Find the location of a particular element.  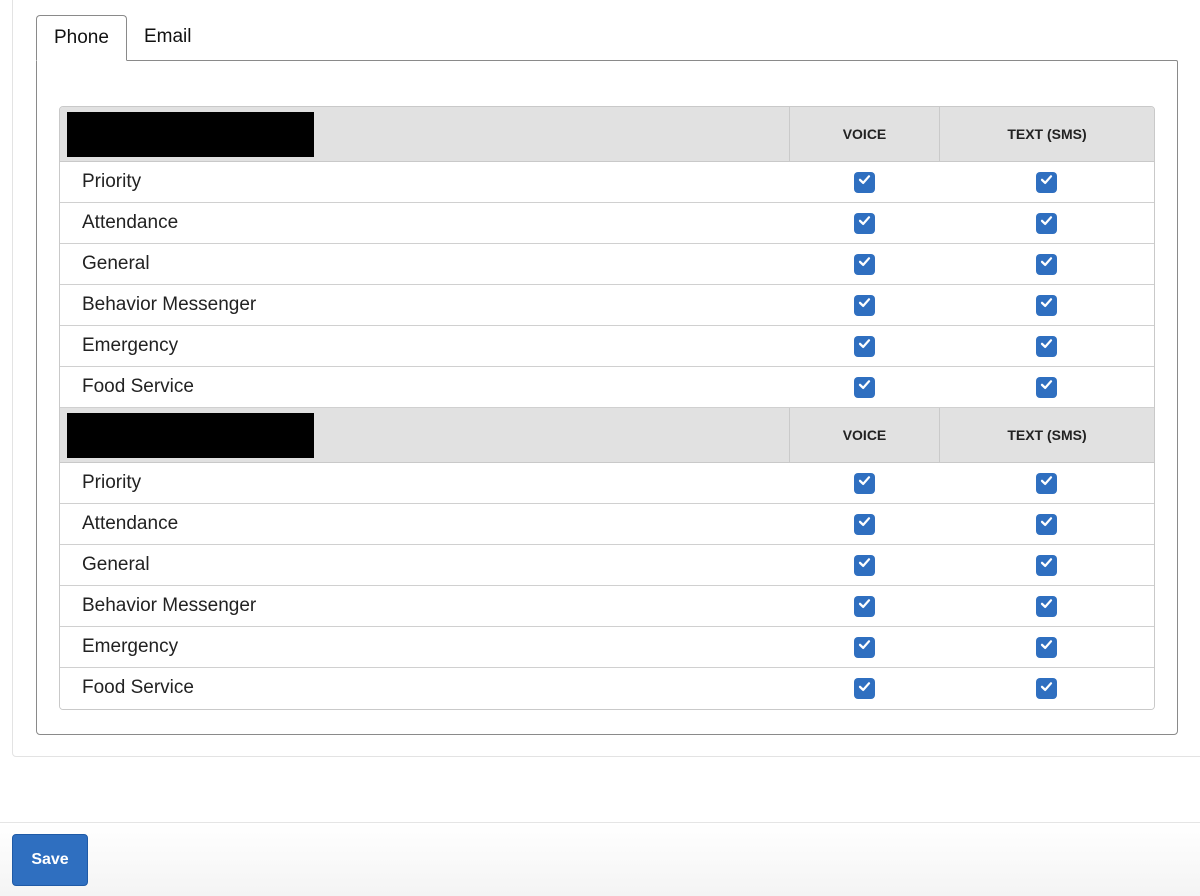

tab-email: Email is located at coordinates (168, 38).